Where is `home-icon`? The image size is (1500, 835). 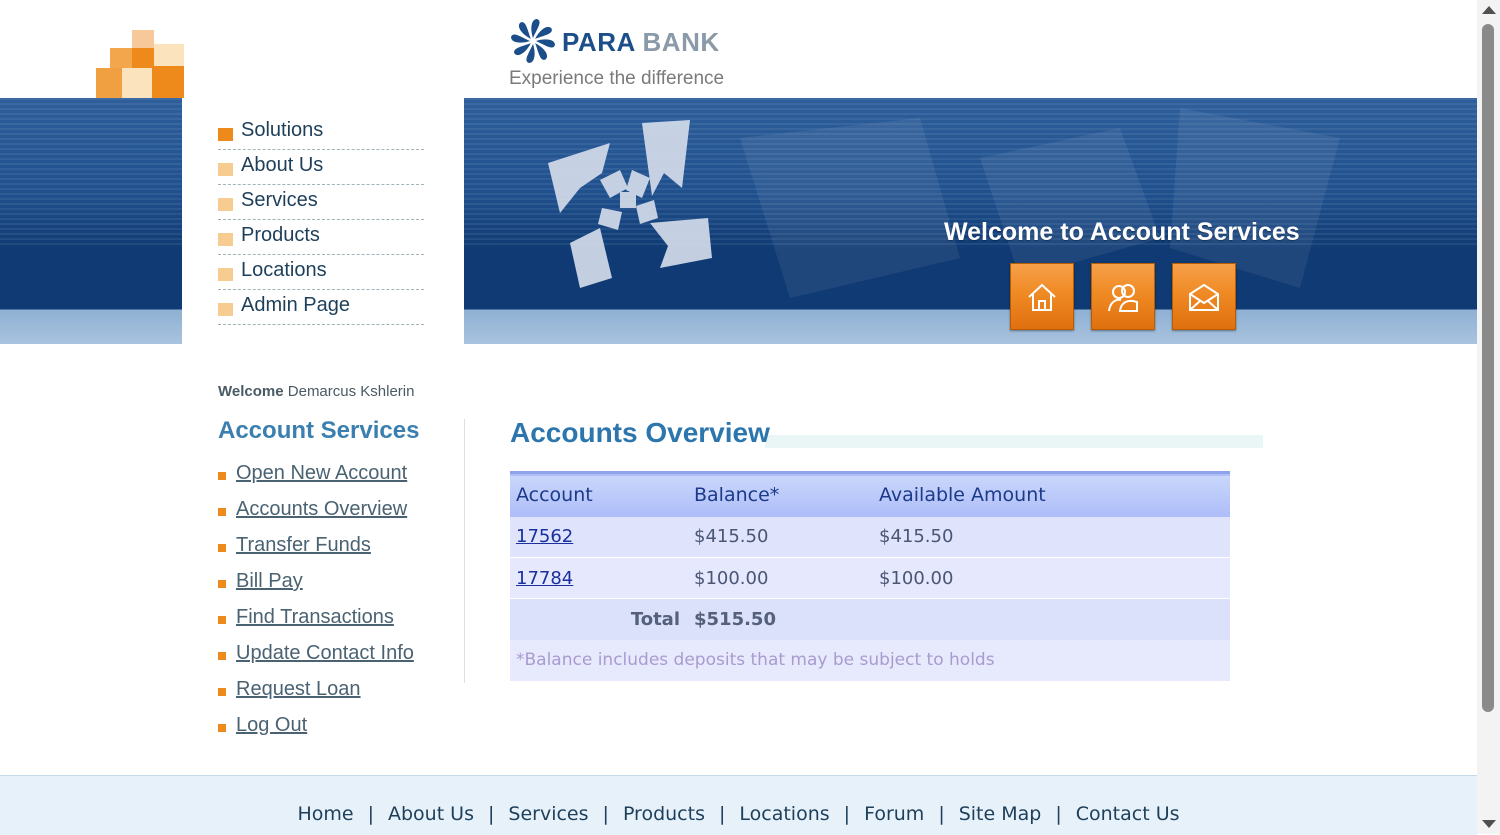 home-icon is located at coordinates (1042, 297).